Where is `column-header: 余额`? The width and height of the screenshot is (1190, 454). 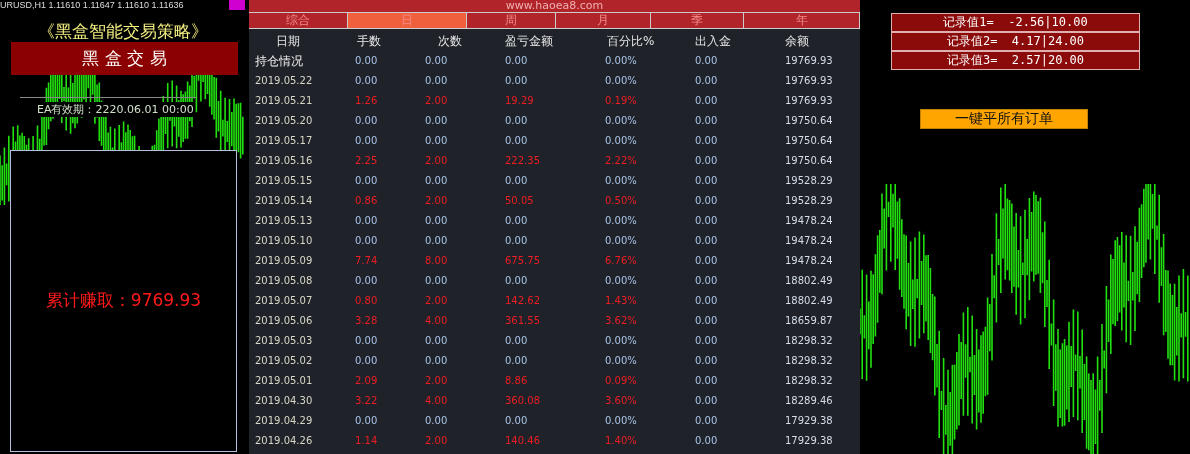
column-header: 余额 is located at coordinates (797, 41).